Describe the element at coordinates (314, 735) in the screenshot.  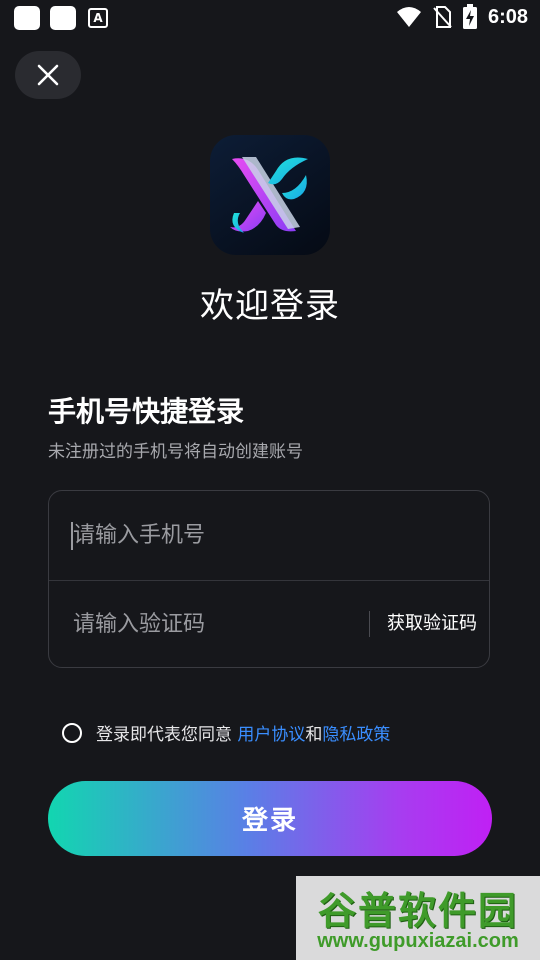
I see `agreement-conjunction: 和` at that location.